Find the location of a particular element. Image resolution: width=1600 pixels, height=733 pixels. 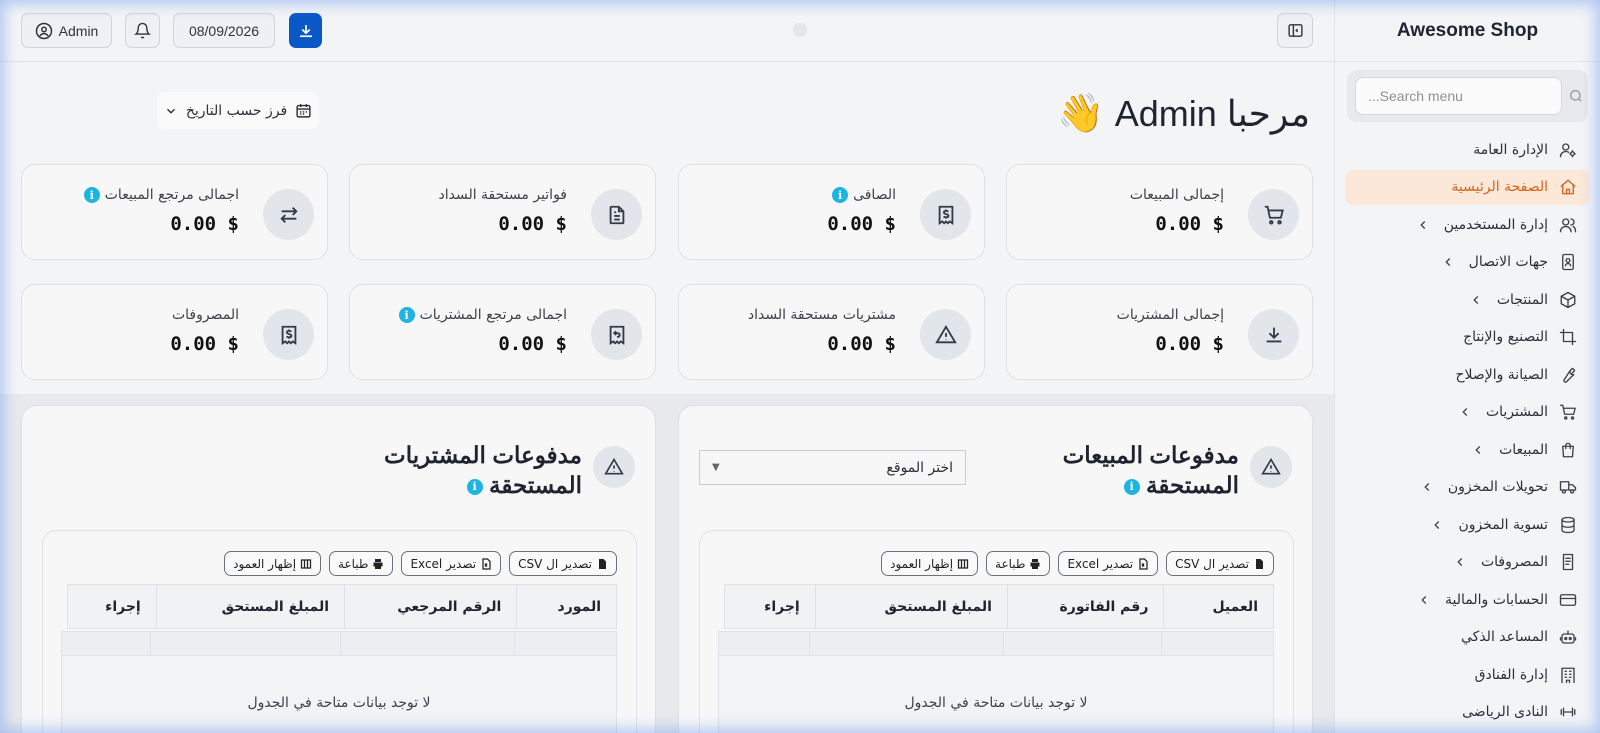

sidebar-item: المشتريات is located at coordinates (1467, 412).